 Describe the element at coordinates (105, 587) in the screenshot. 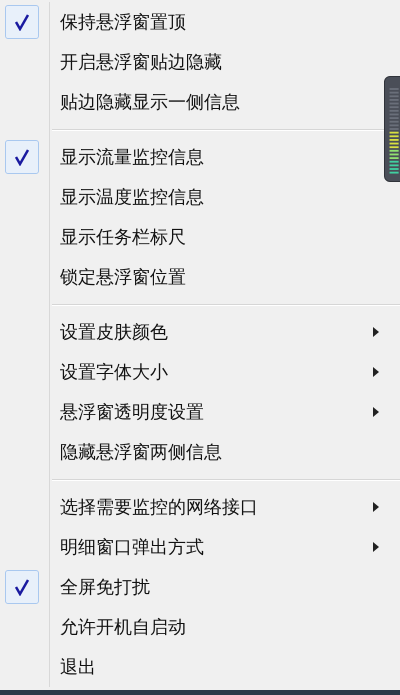

I see `menu-item: 全屏免打扰` at that location.